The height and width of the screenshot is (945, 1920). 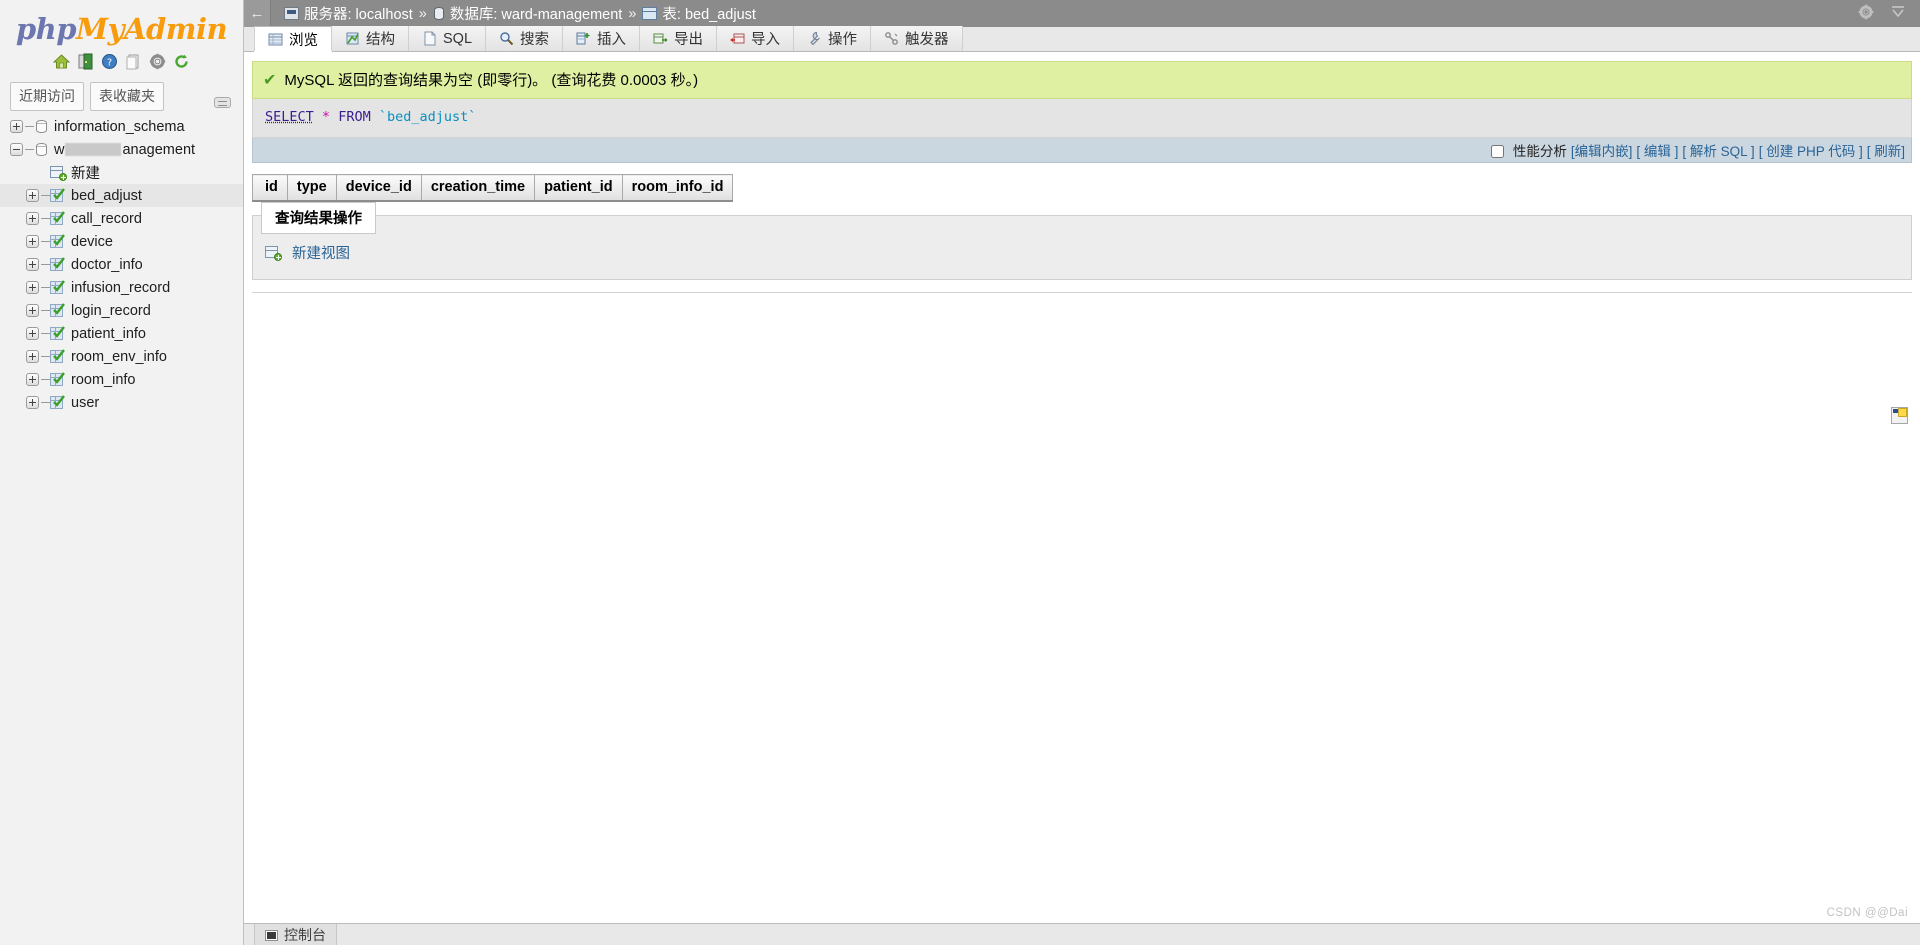 I want to click on tree-item-table: infusion_record, so click(x=121, y=287).